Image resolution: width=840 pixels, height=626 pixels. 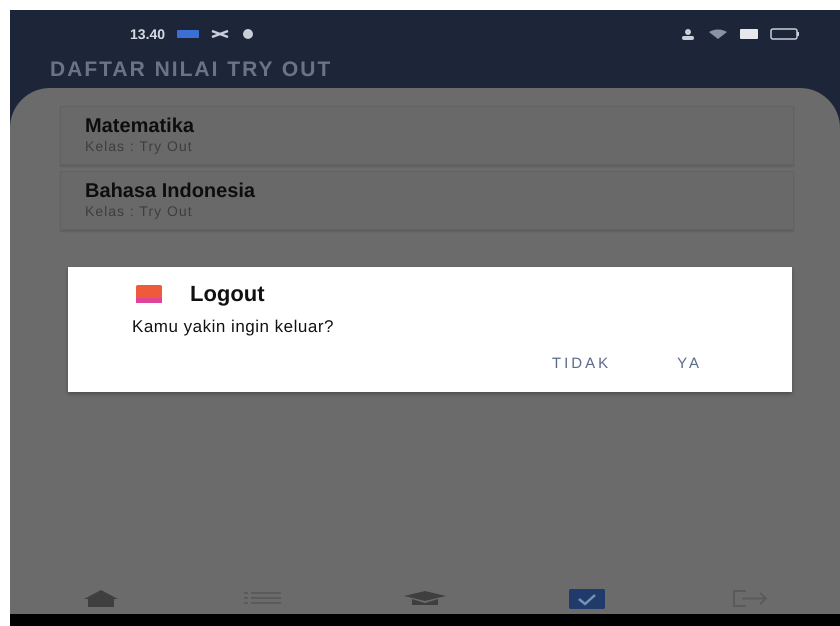 What do you see at coordinates (785, 34) in the screenshot?
I see `battery-icon` at bounding box center [785, 34].